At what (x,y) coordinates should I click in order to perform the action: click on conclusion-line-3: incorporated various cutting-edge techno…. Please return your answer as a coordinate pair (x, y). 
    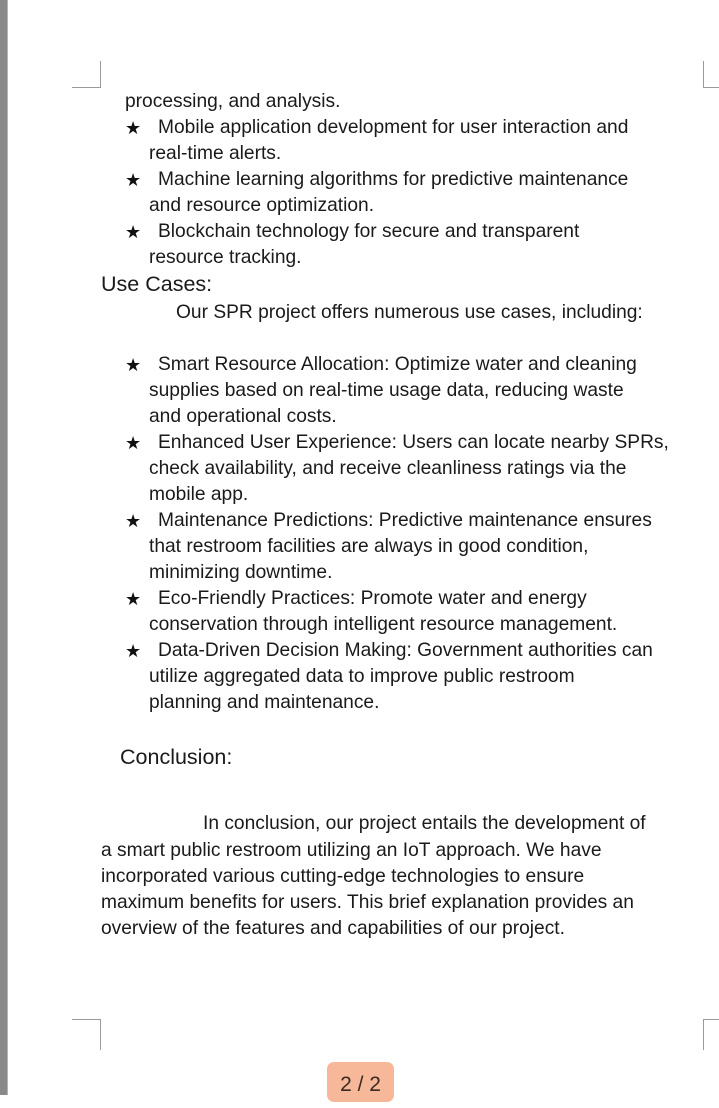
    Looking at the image, I should click on (343, 876).